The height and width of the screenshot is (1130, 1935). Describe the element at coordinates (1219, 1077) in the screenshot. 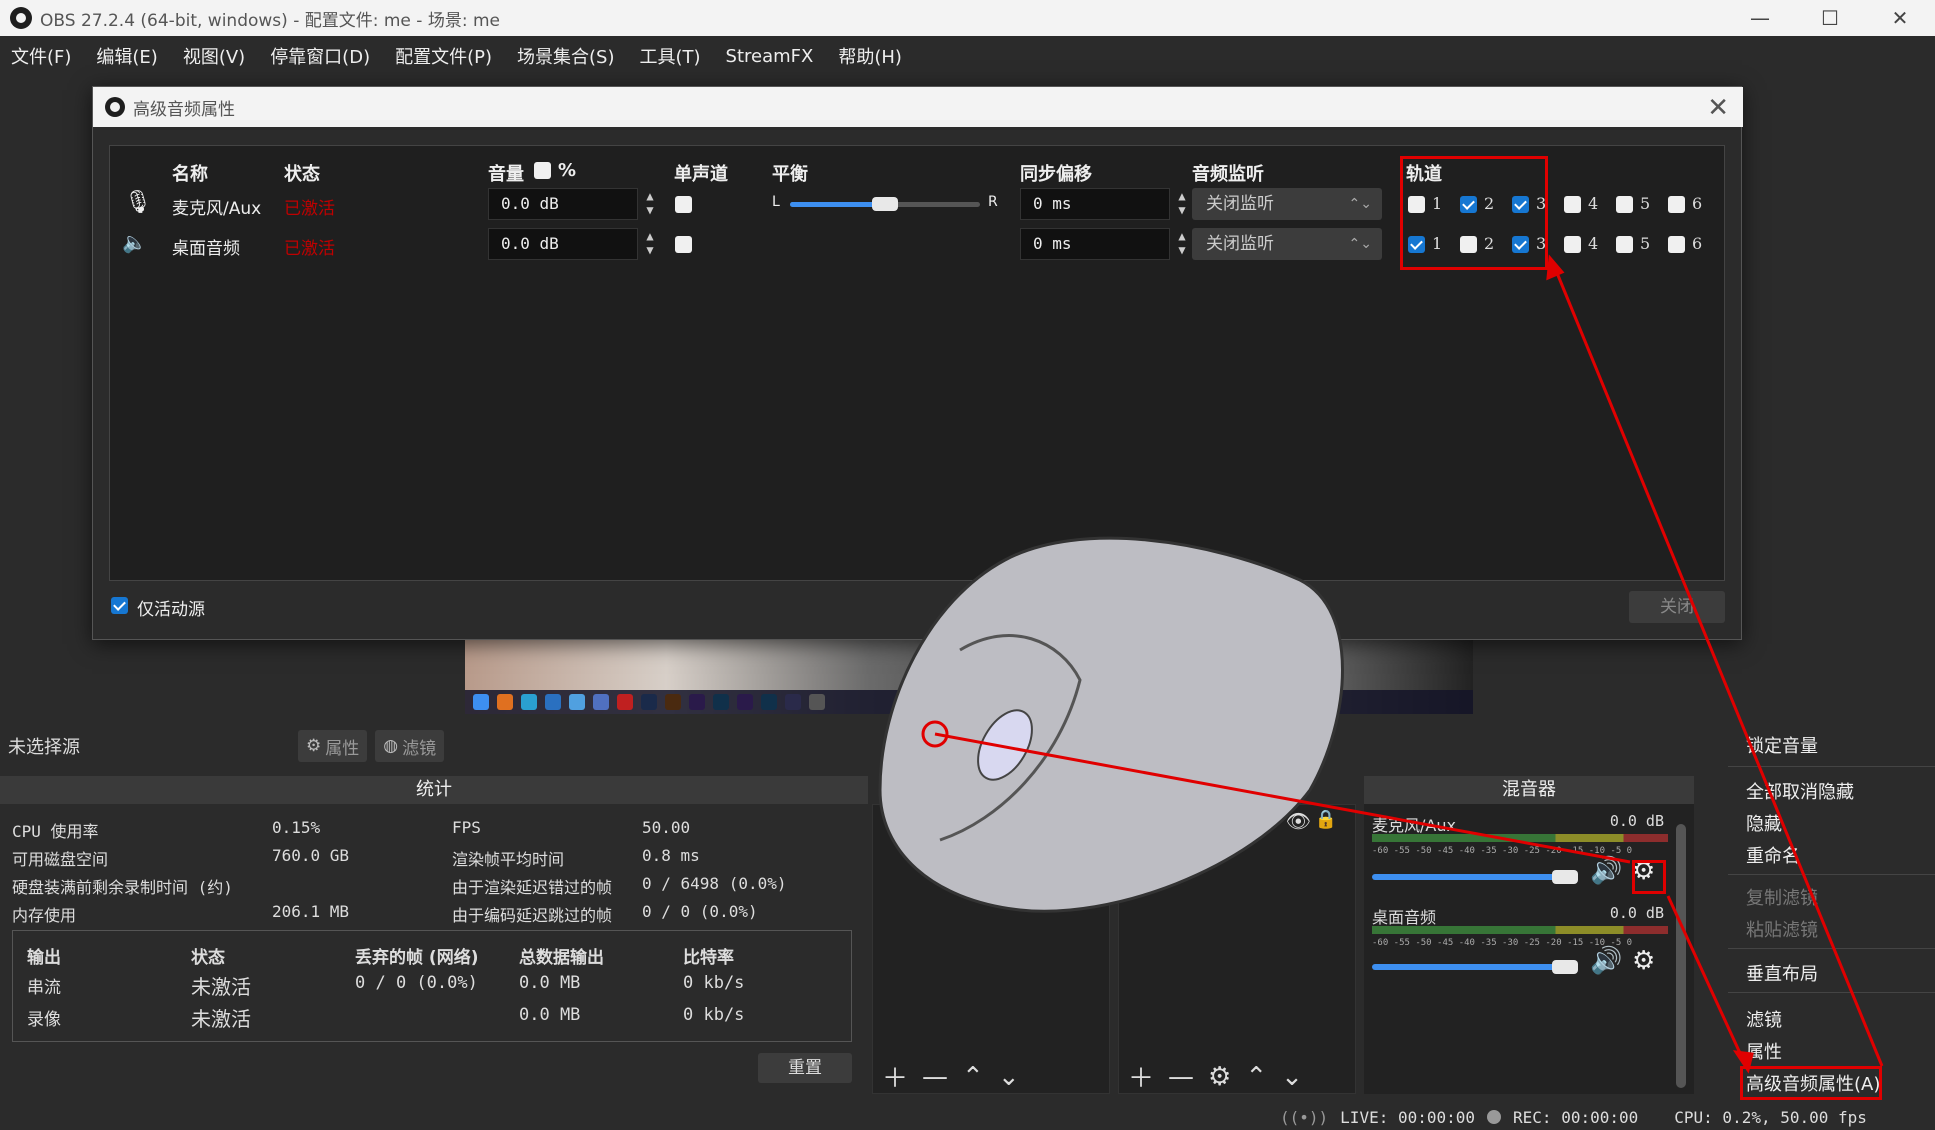

I see `source-settings-icon: ⚙` at that location.